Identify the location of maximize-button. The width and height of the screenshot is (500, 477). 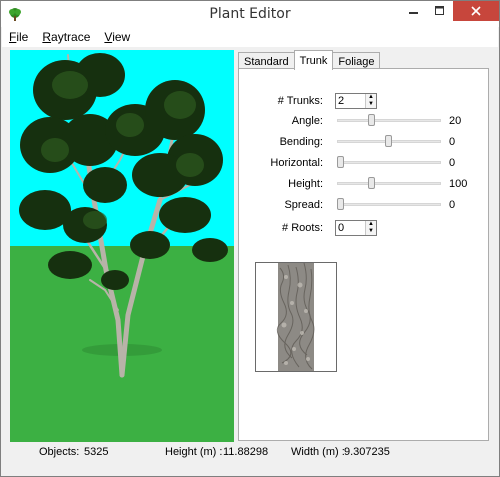
(440, 11).